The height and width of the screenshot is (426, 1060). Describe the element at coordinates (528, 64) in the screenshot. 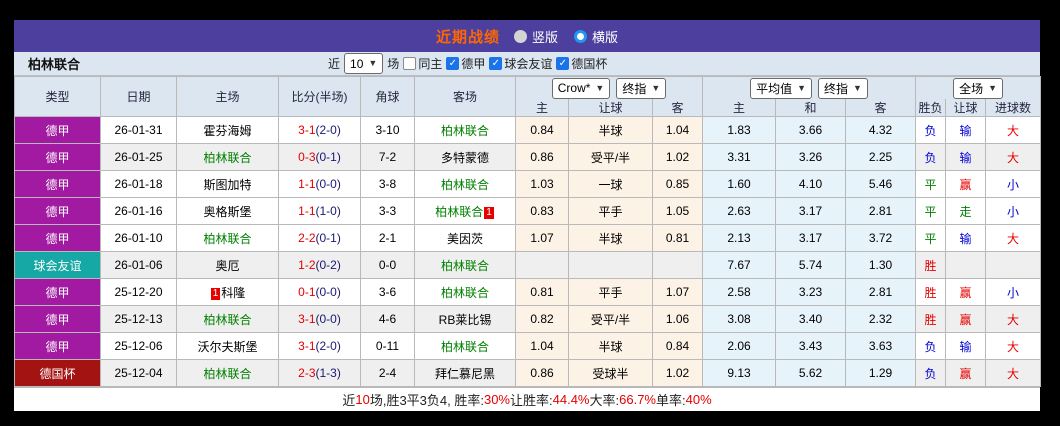

I see `checkbox-label: 球会友谊` at that location.